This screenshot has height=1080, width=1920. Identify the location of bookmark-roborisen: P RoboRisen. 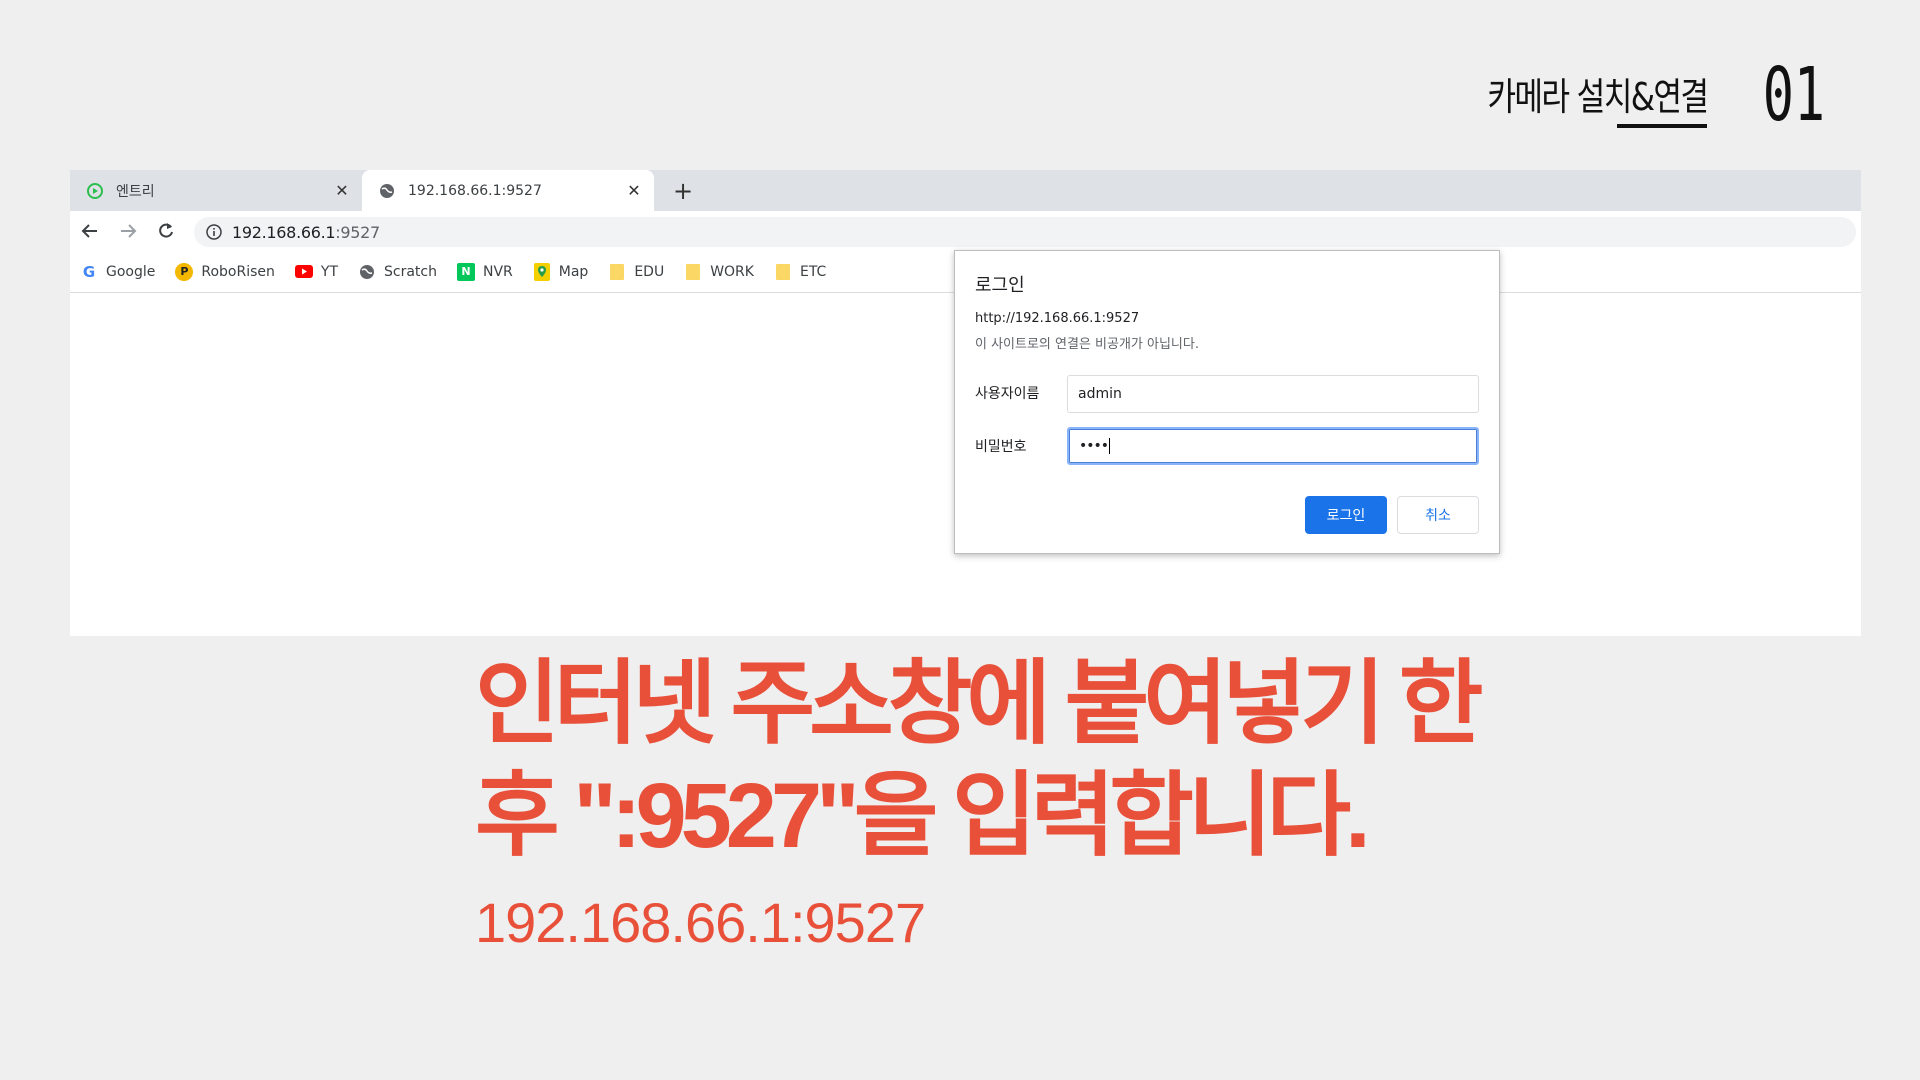
(225, 271).